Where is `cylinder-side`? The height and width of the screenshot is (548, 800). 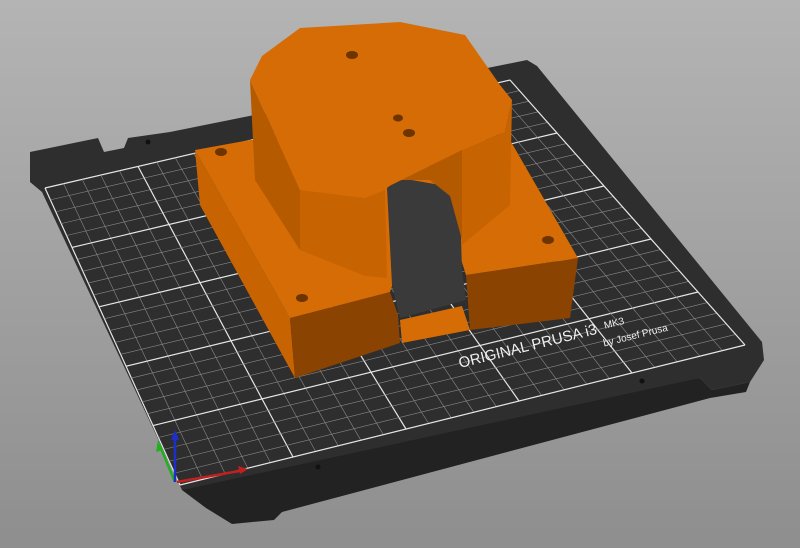
cylinder-side is located at coordinates (376, 234).